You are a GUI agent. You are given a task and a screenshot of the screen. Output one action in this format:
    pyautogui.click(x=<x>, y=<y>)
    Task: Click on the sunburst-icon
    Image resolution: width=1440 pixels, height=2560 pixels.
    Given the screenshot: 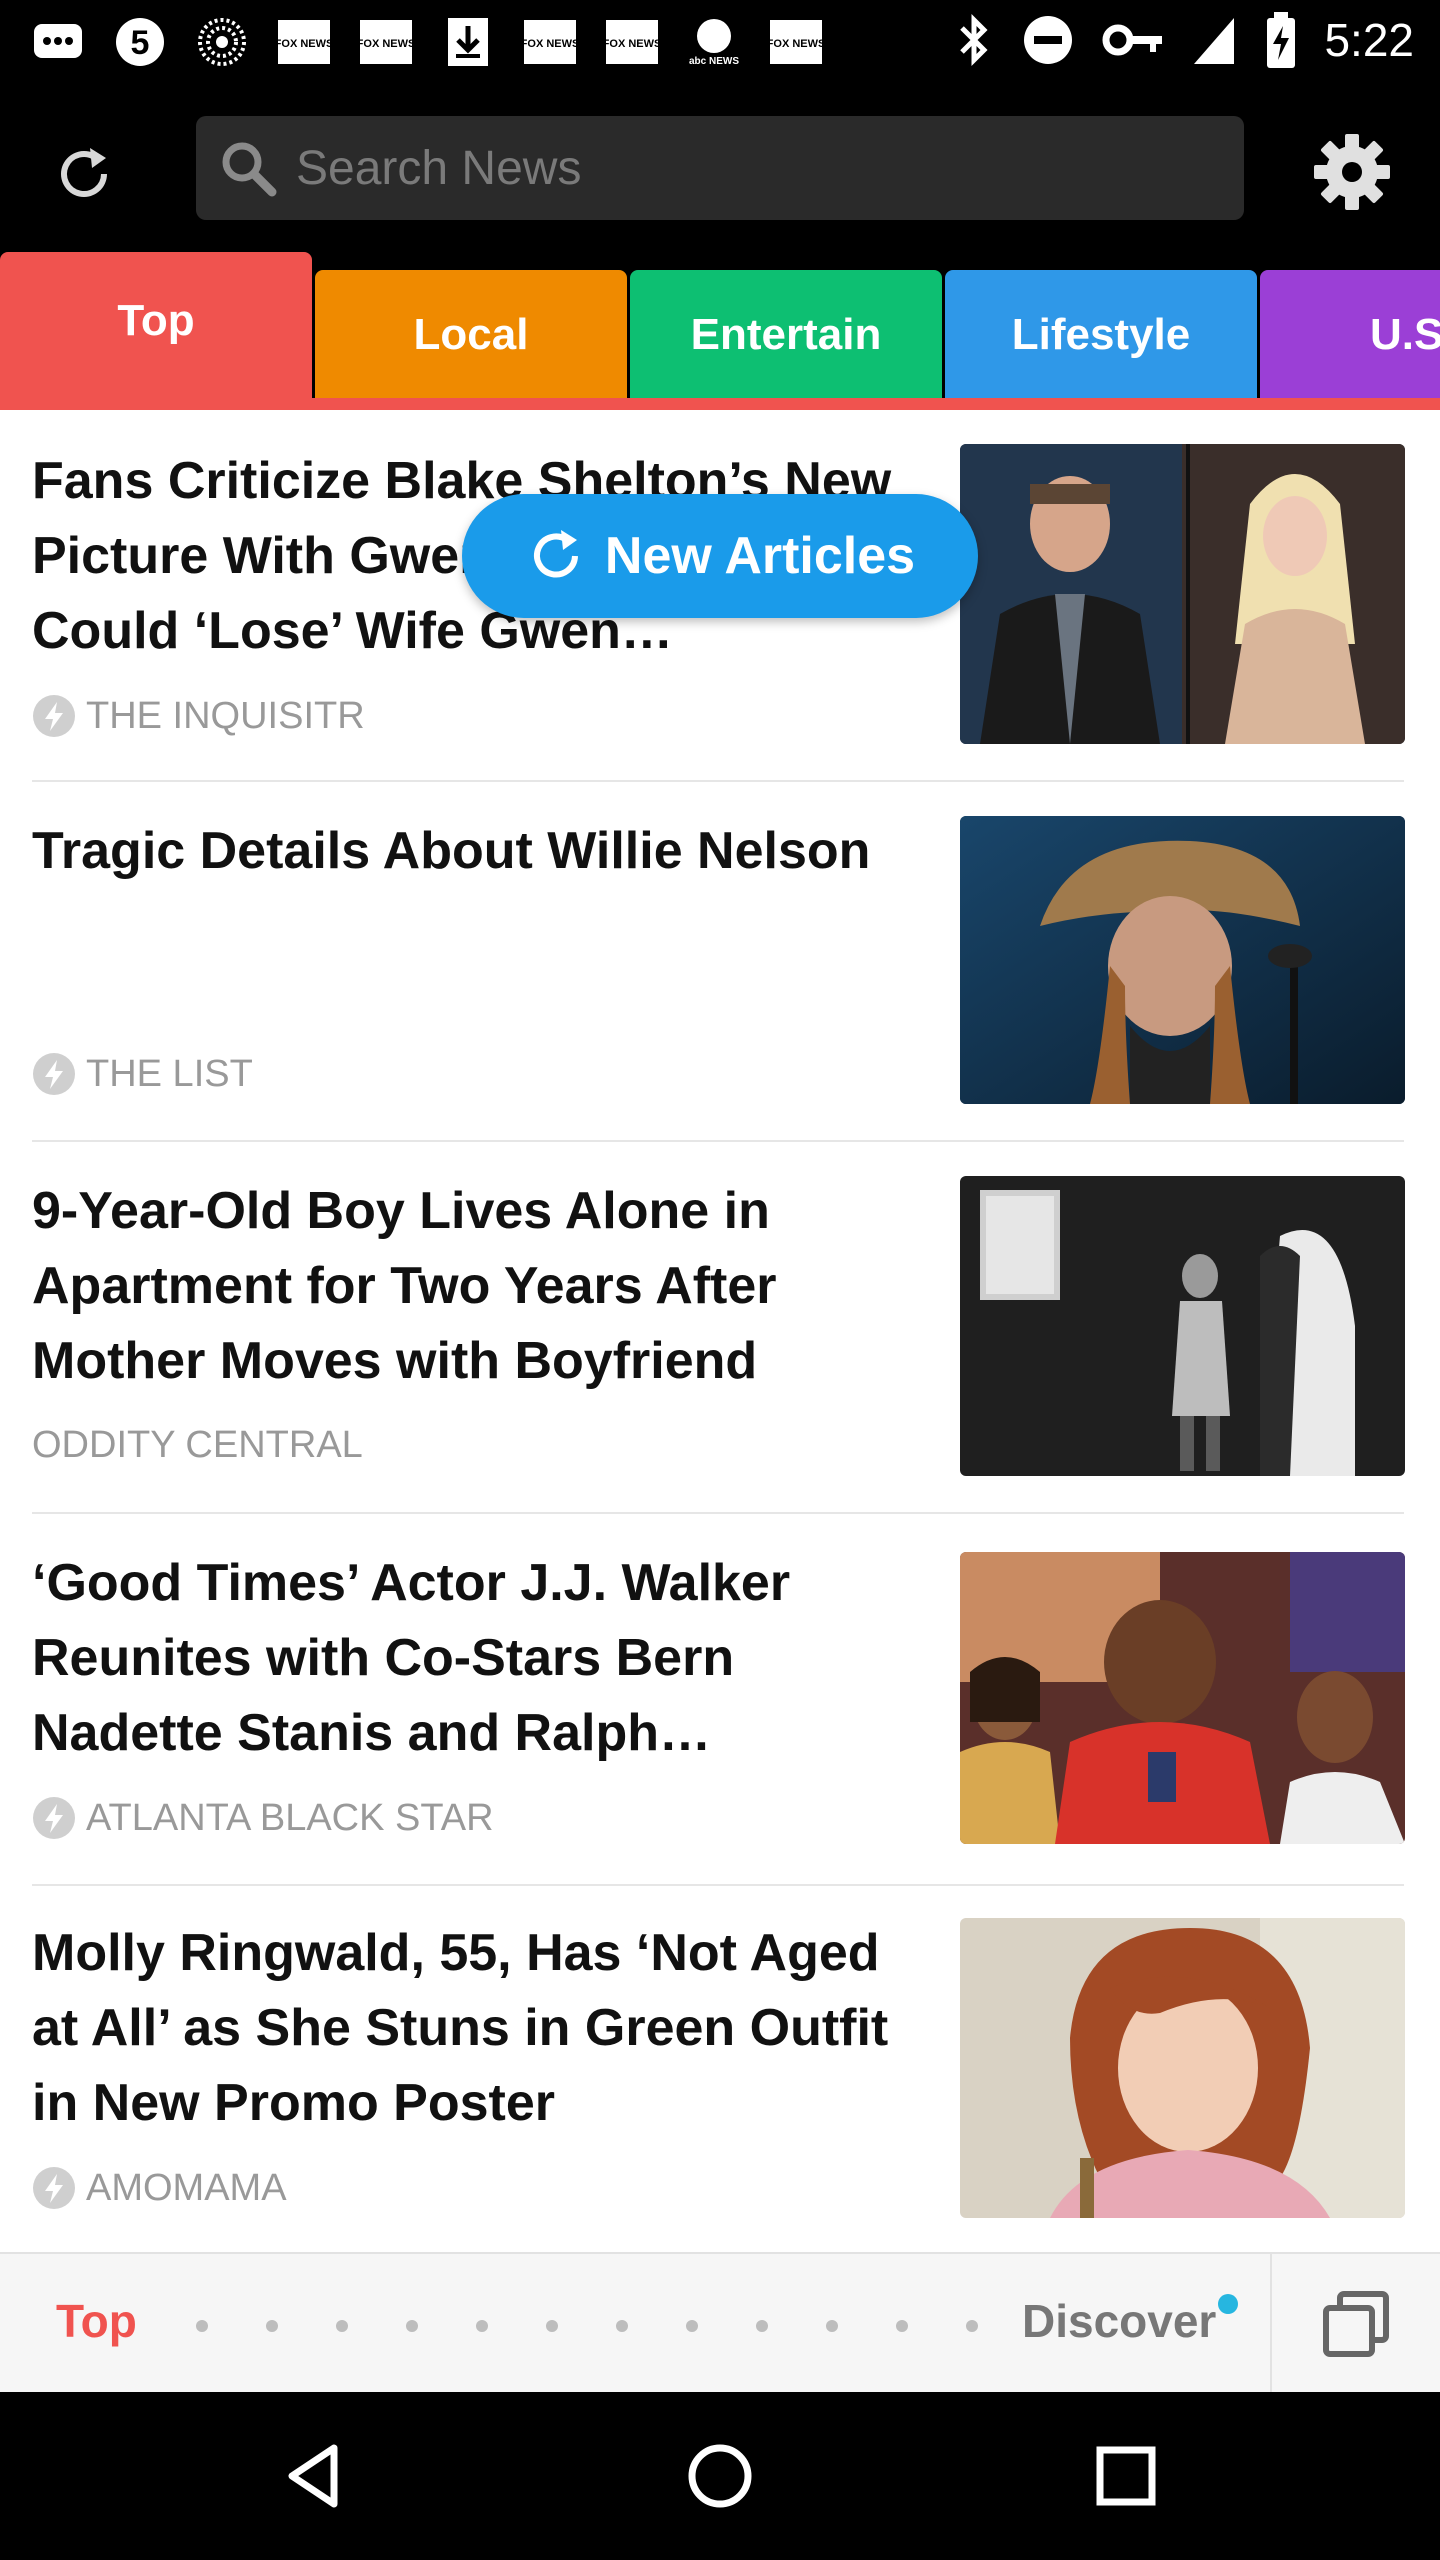 What is the action you would take?
    pyautogui.click(x=222, y=42)
    